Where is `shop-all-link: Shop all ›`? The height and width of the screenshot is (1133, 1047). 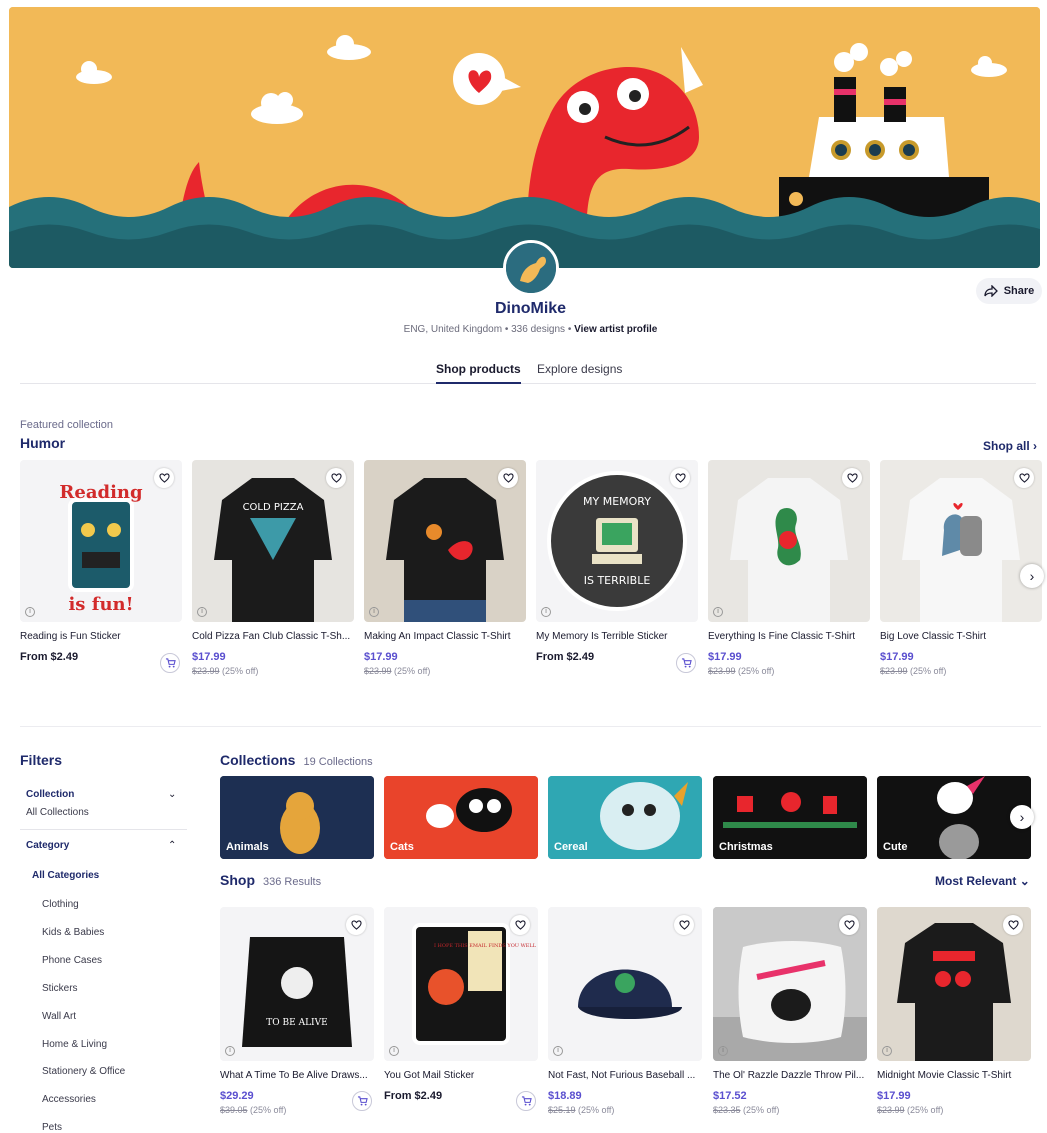
shop-all-link: Shop all › is located at coordinates (1010, 446).